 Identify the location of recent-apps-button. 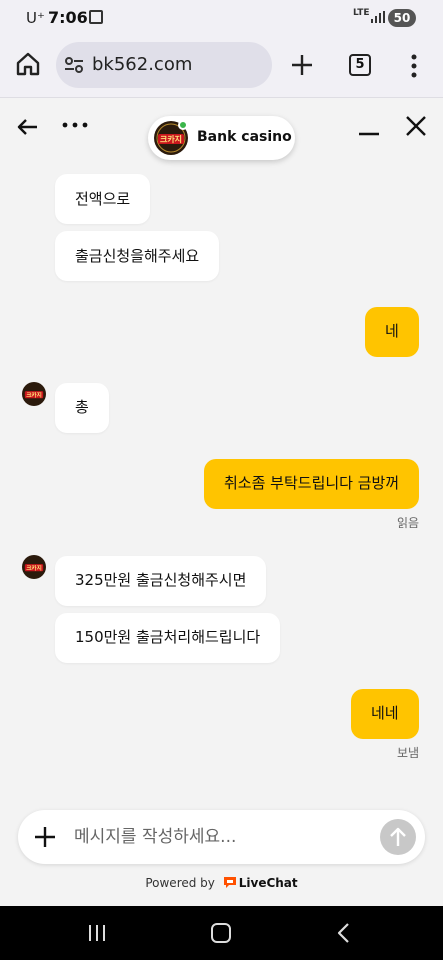
(97, 933).